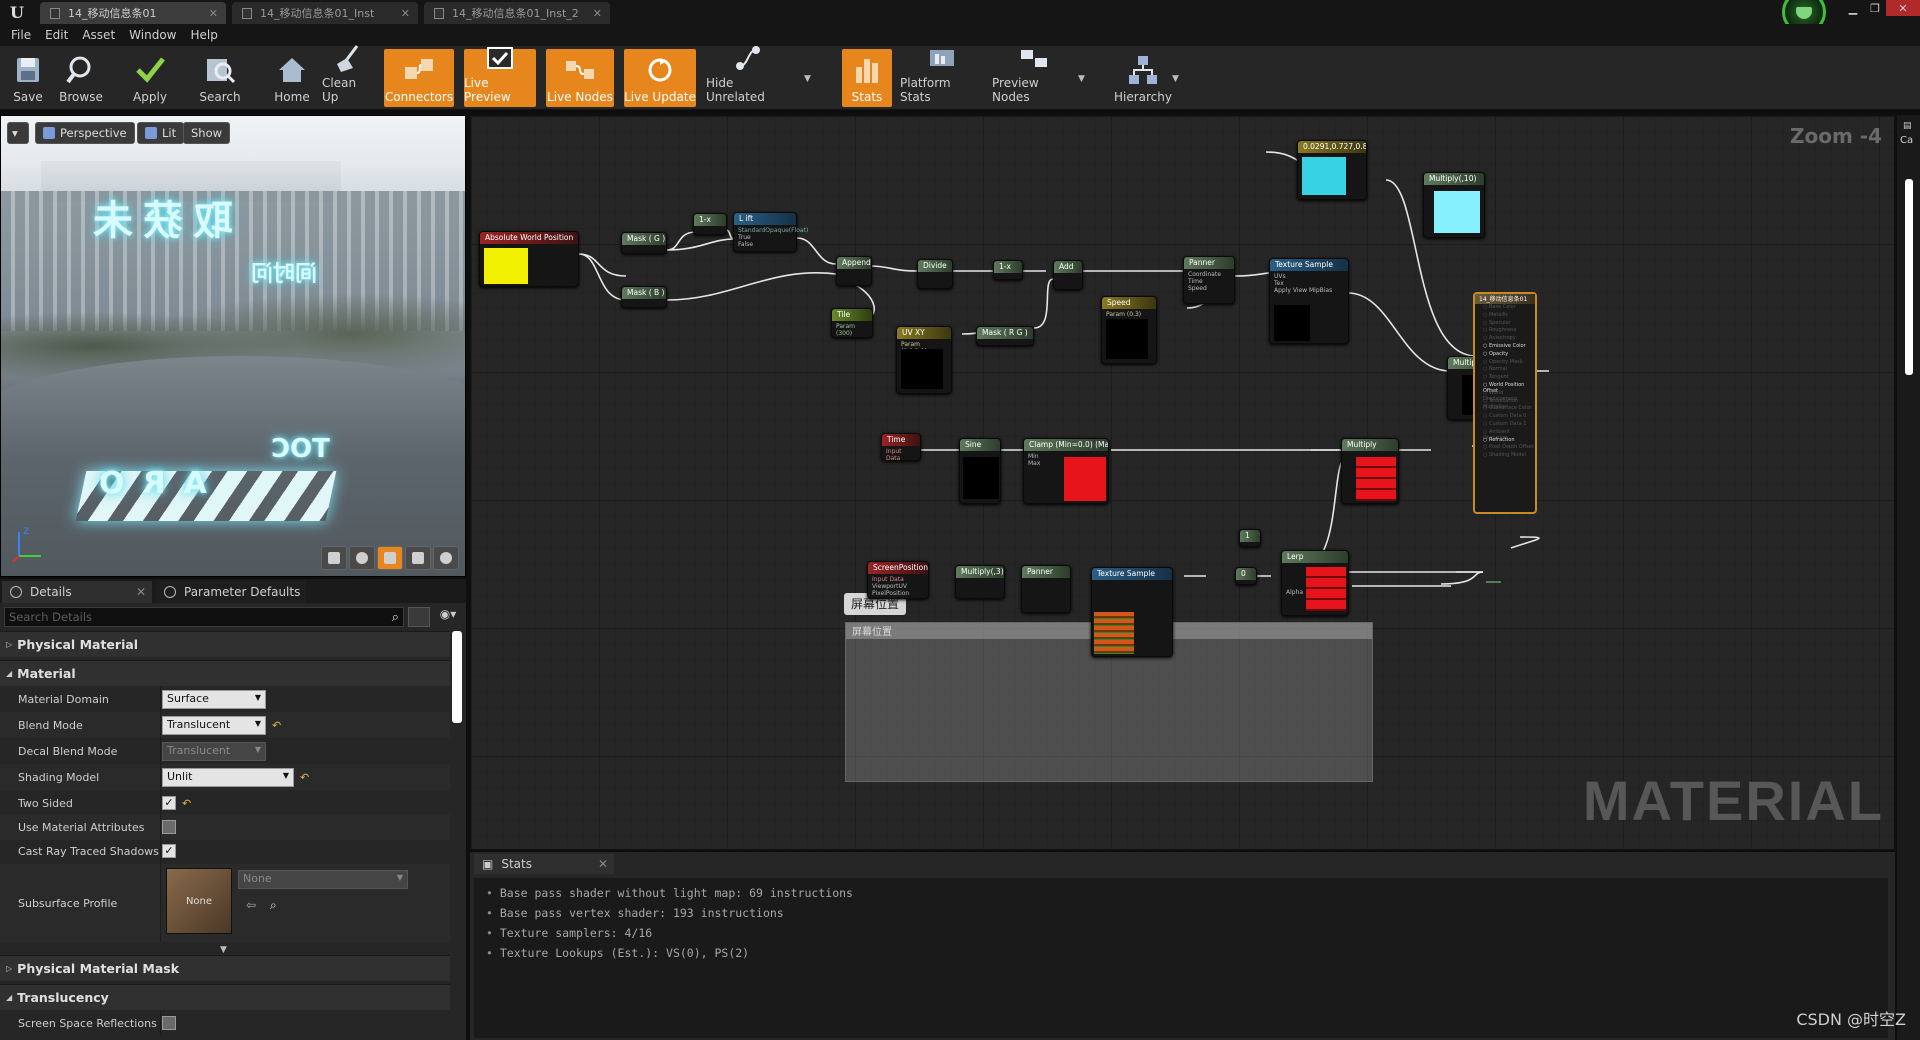 Image resolution: width=1920 pixels, height=1040 pixels. I want to click on use-selected-arrow-icon: ⇦, so click(251, 905).